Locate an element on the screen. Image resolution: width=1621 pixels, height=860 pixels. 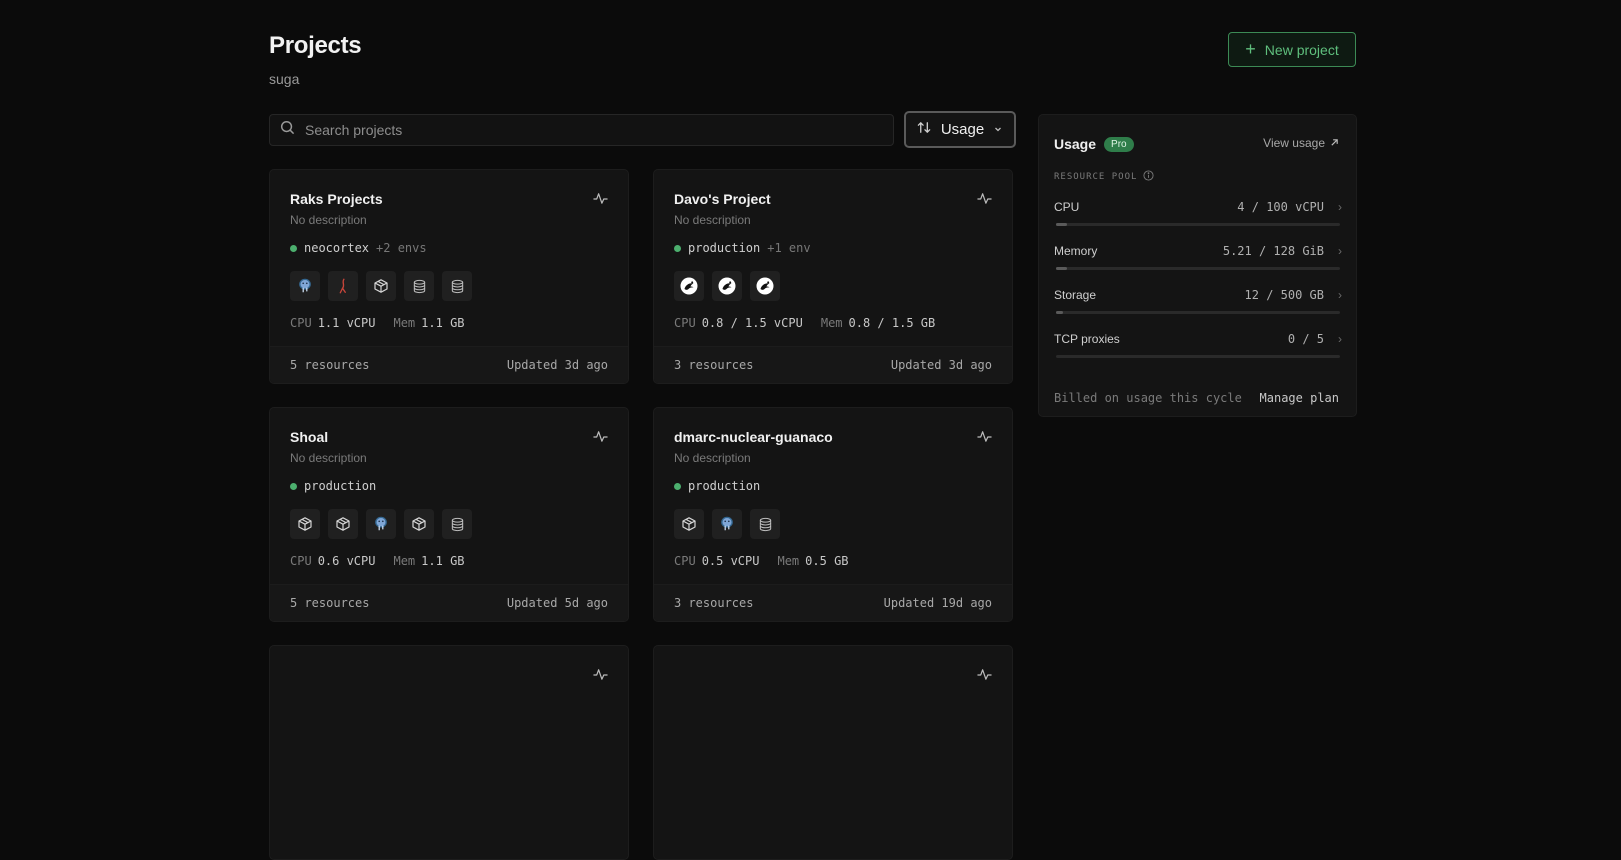
mem-value: 0.8 / 1.5 GB is located at coordinates (892, 323).